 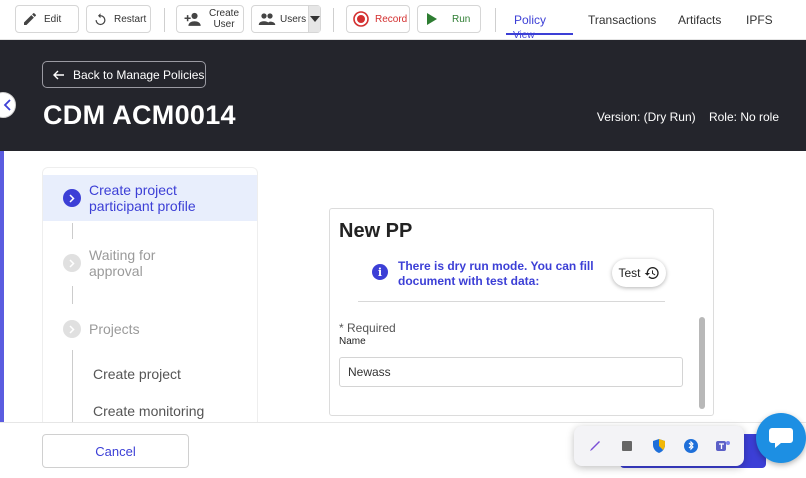 I want to click on arrow-left-icon, so click(x=58, y=74).